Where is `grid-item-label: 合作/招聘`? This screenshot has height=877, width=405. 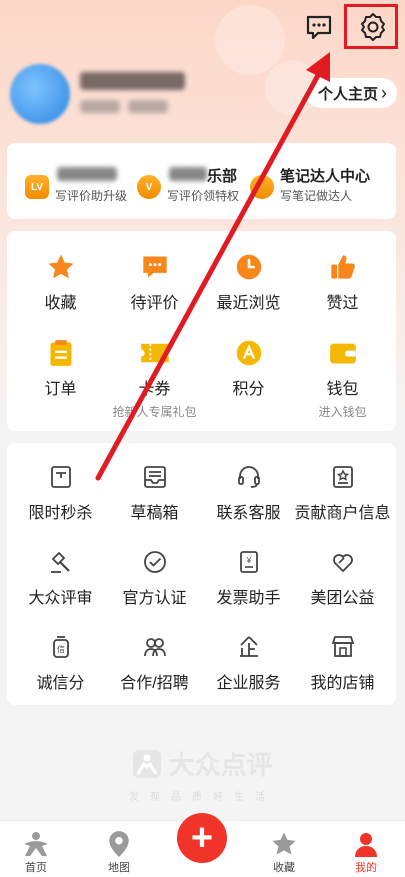 grid-item-label: 合作/招聘 is located at coordinates (154, 683).